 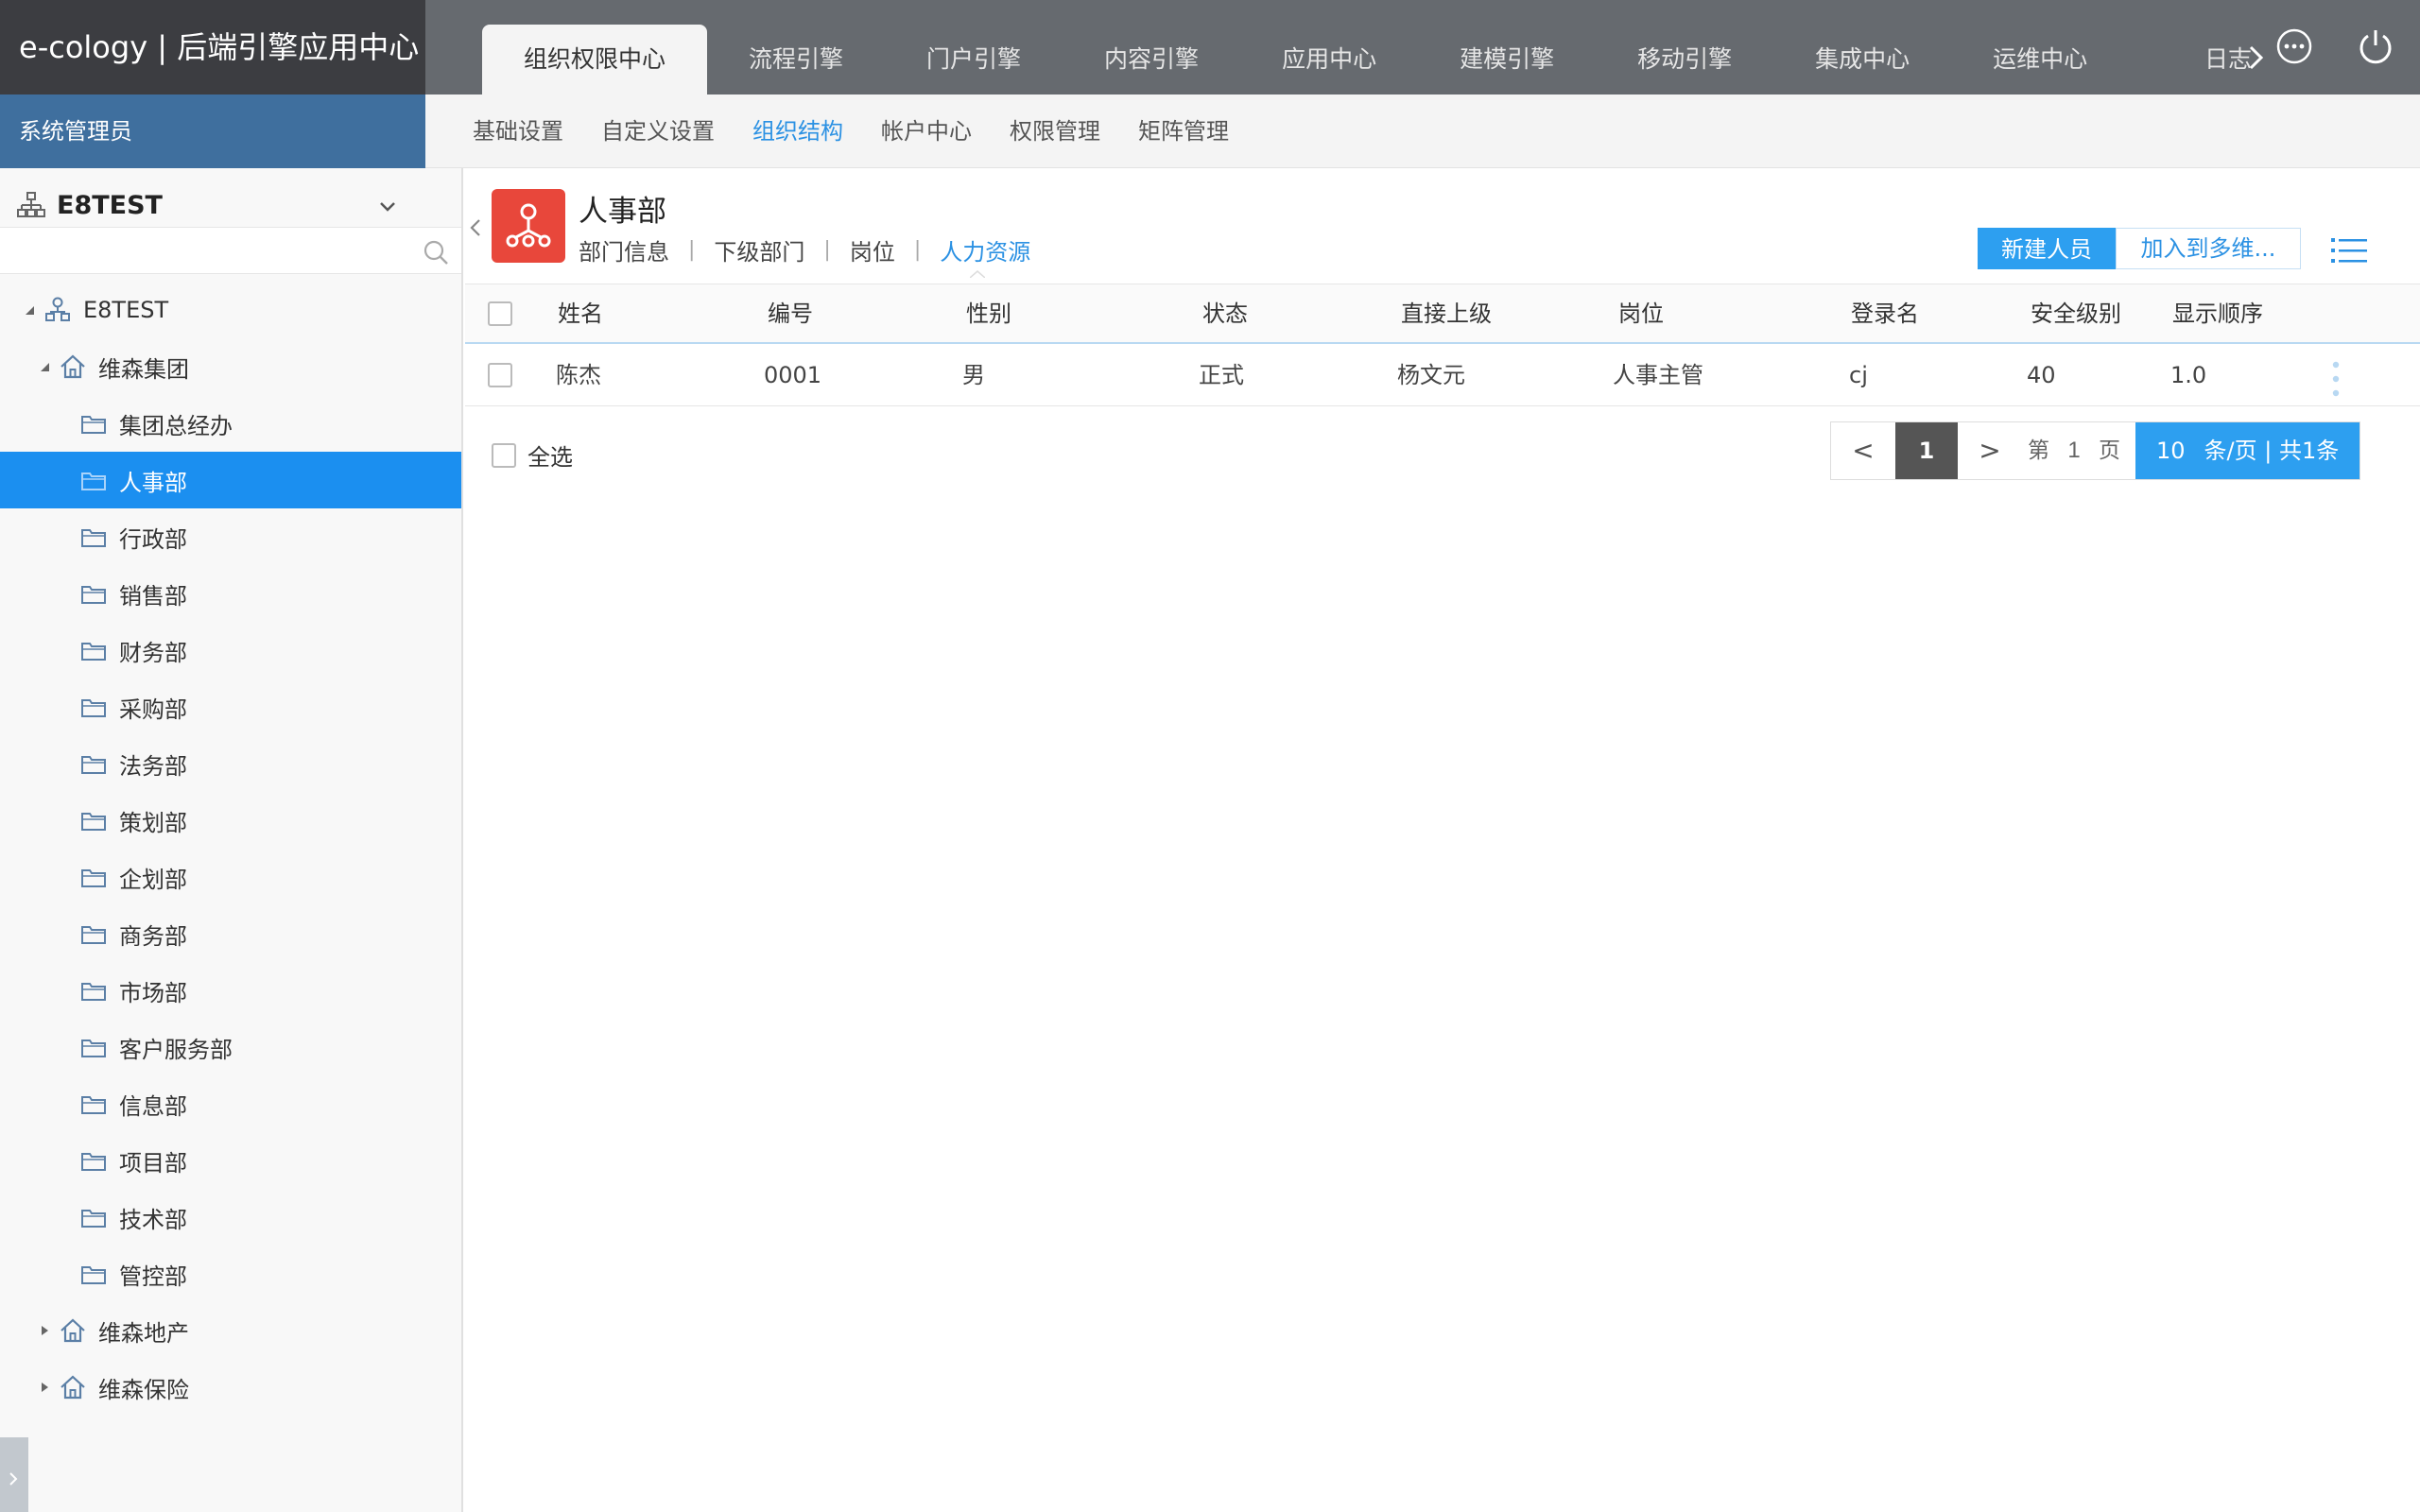 What do you see at coordinates (989, 313) in the screenshot?
I see `col-header-gender: 性别` at bounding box center [989, 313].